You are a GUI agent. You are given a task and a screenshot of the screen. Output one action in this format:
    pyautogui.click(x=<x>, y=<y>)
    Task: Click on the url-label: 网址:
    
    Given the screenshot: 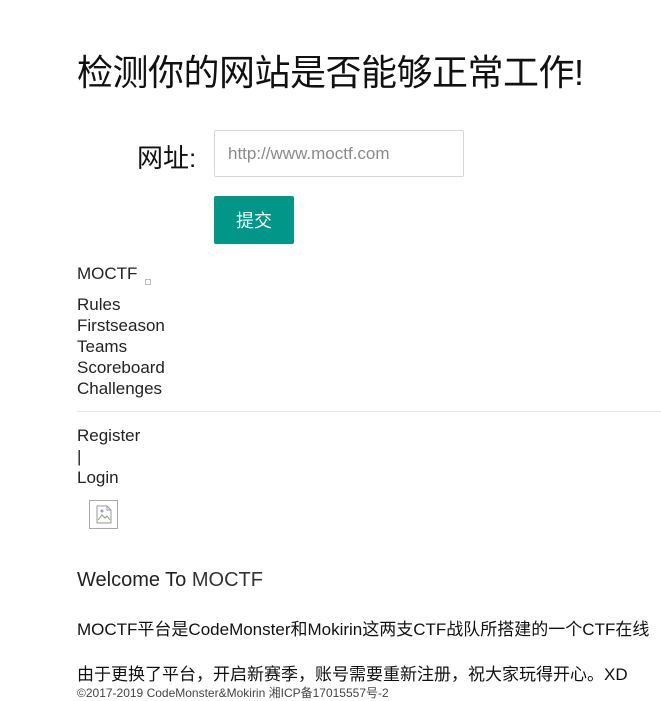 What is the action you would take?
    pyautogui.click(x=167, y=158)
    